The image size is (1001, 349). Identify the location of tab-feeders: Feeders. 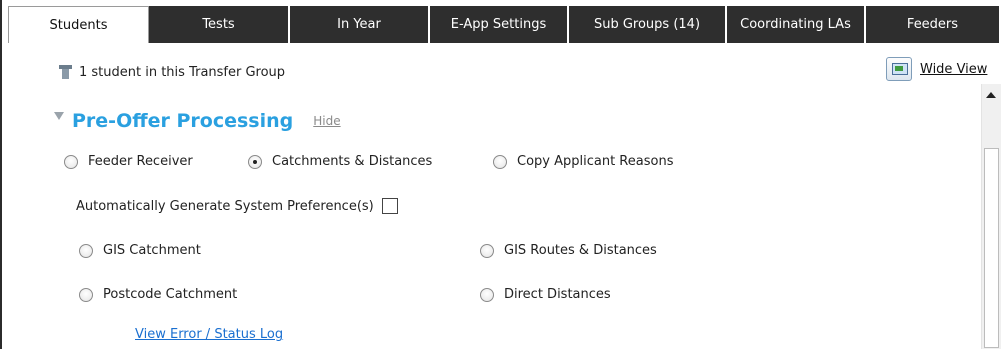
(933, 24).